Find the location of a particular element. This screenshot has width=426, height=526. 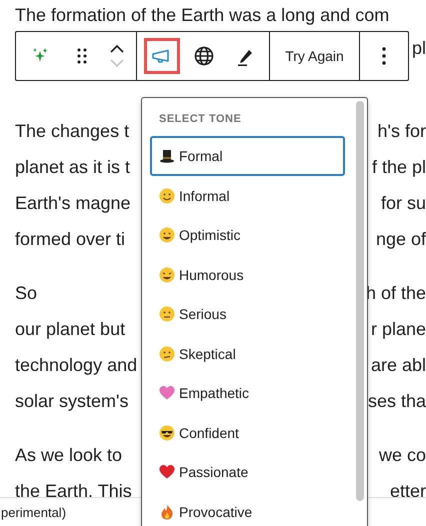

paragraph-text: formed over ti is located at coordinates (70, 239).